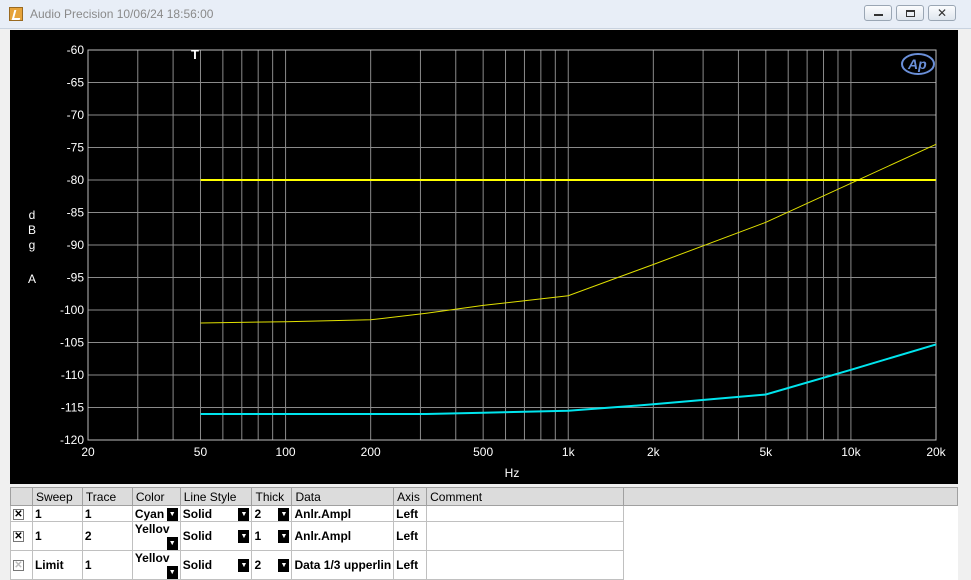  I want to click on y-tick-label: -110, so click(72, 375).